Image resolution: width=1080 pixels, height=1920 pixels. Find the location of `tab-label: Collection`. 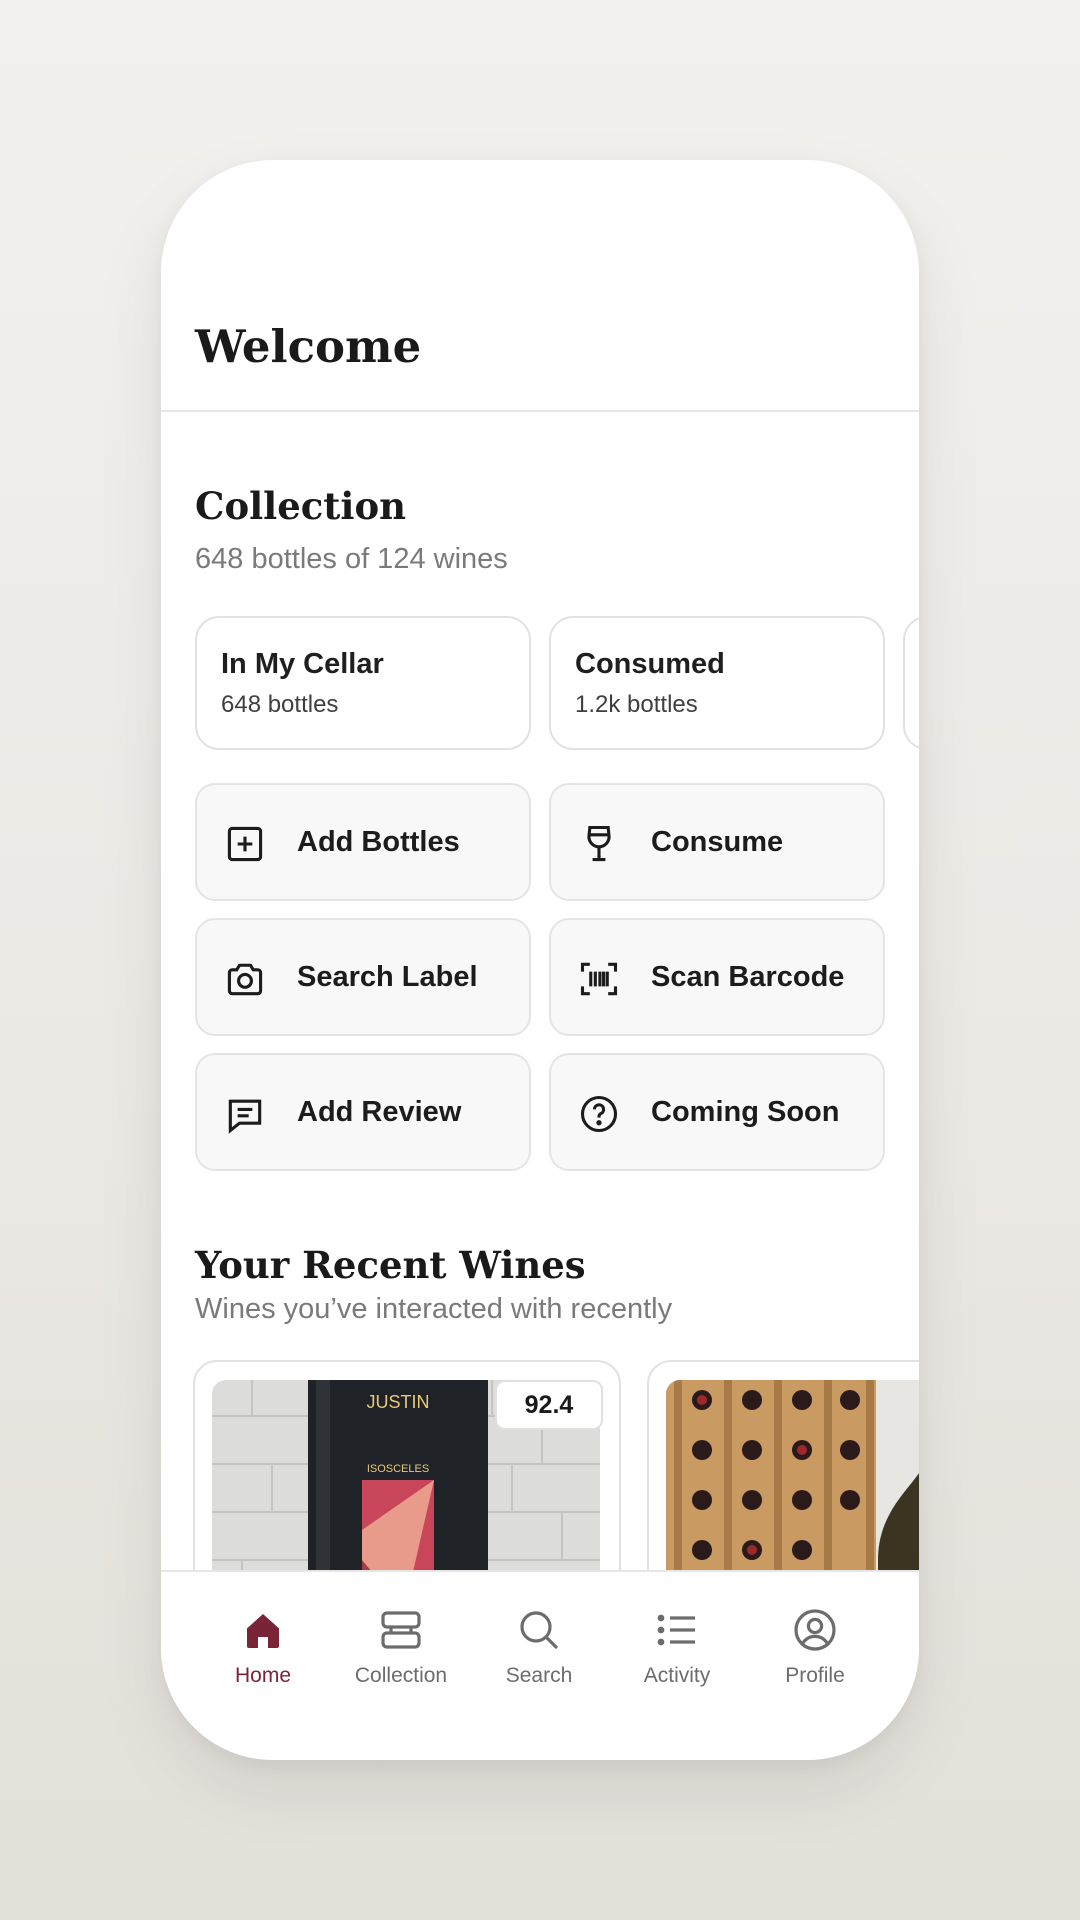

tab-label: Collection is located at coordinates (401, 1675).